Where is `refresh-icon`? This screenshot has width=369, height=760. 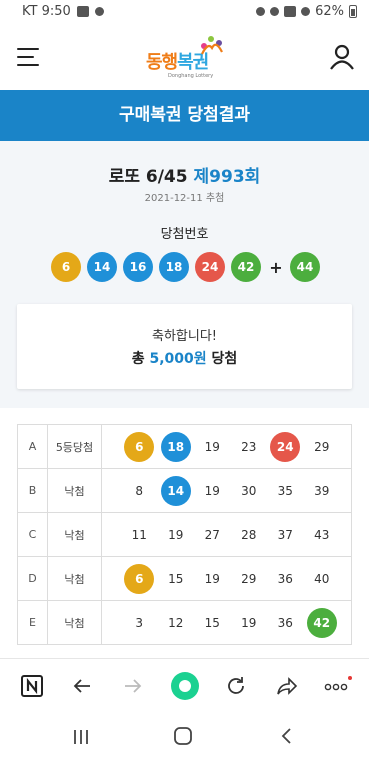 refresh-icon is located at coordinates (236, 686).